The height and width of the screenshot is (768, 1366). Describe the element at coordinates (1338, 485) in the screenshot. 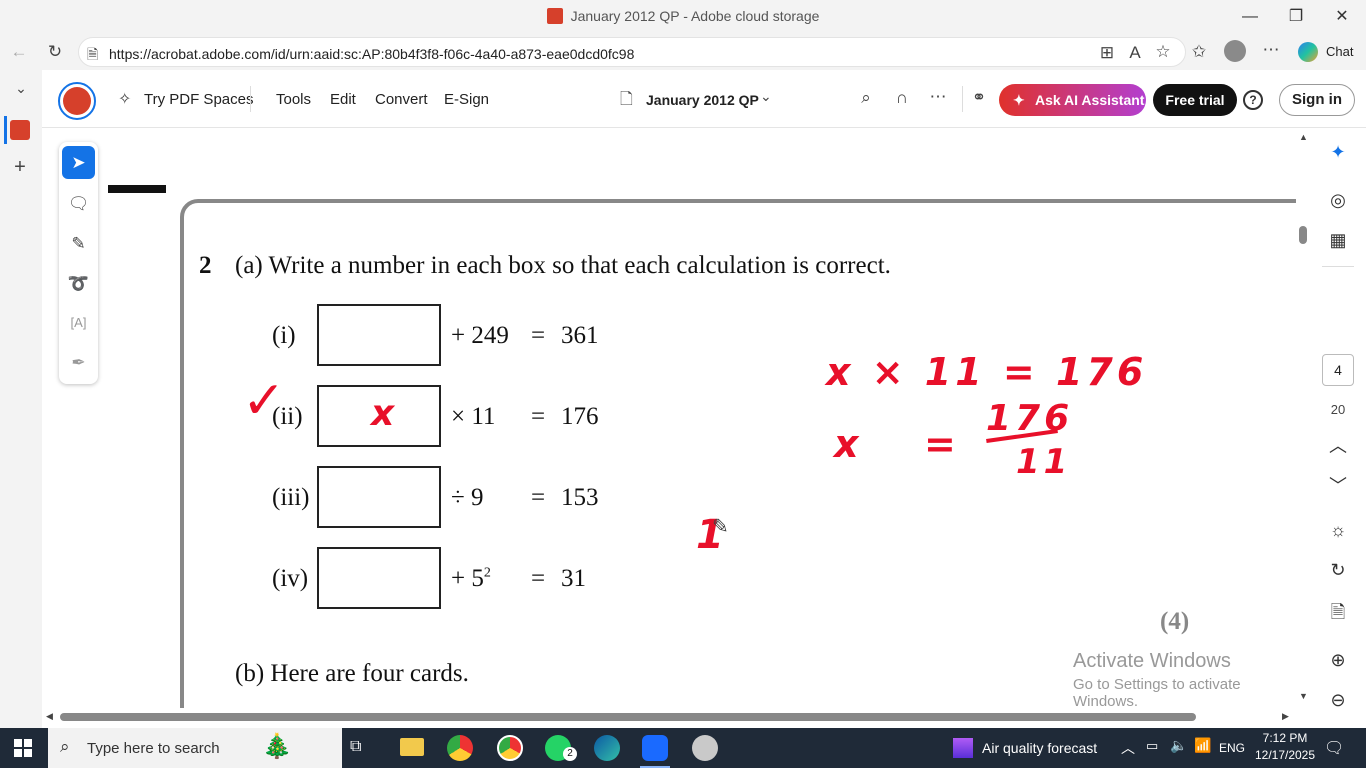

I see `next-page-icon: ﹀` at that location.